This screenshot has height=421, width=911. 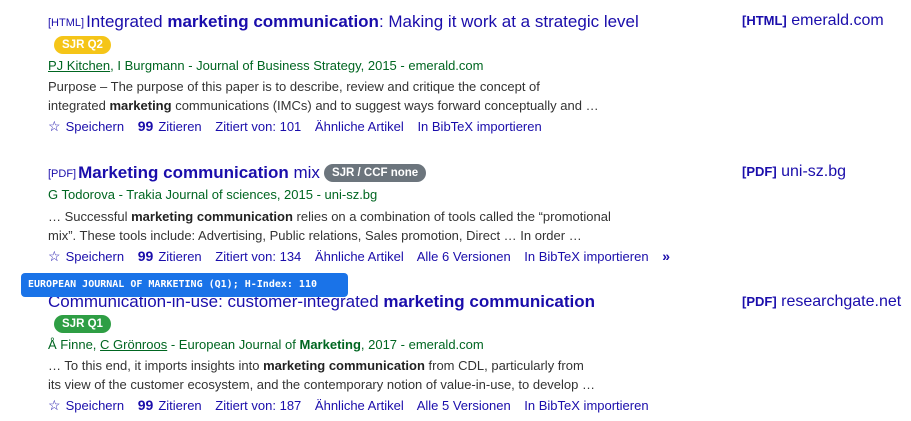 I want to click on snippet-text: integrated, so click(x=79, y=105).